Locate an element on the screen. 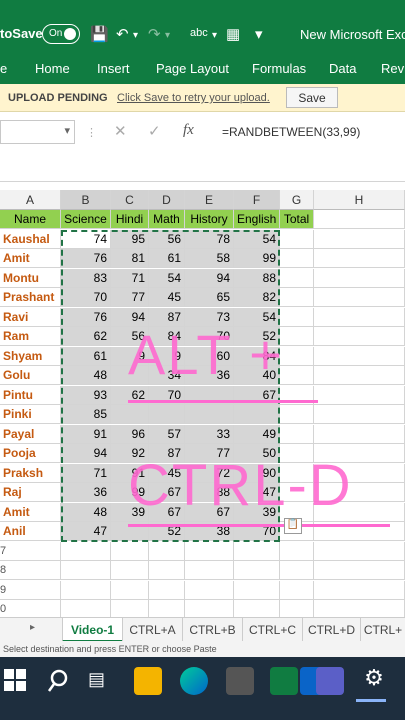 The width and height of the screenshot is (405, 720). score-cell: 85 is located at coordinates (86, 414).